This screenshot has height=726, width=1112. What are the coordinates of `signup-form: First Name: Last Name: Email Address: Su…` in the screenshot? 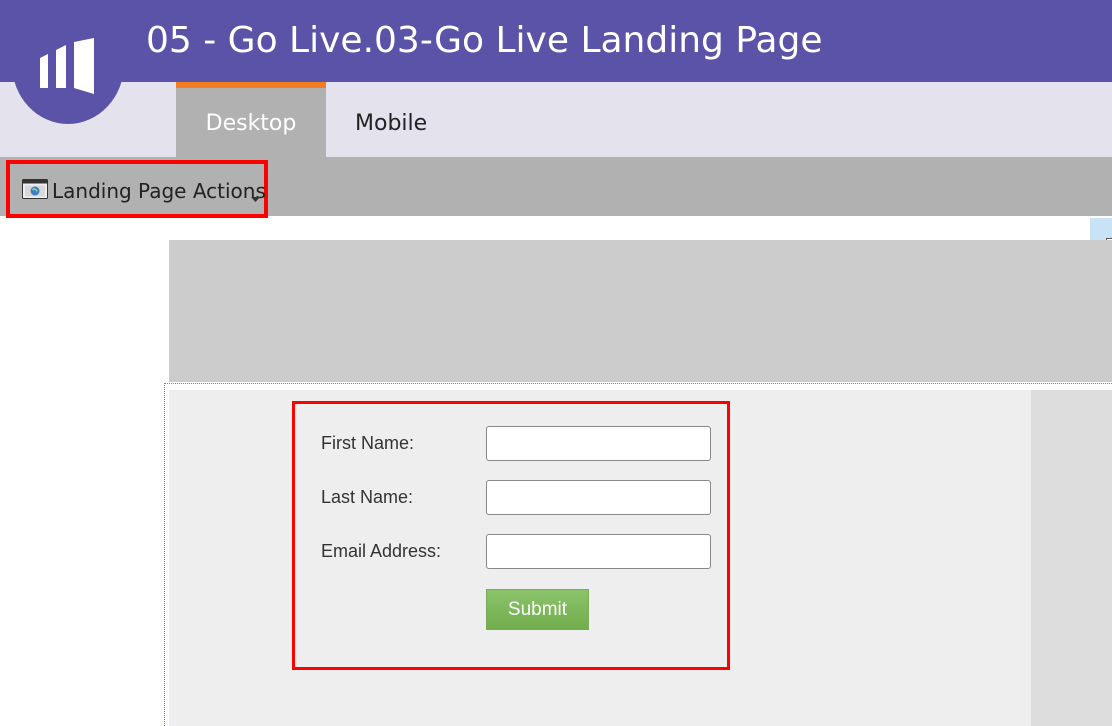 It's located at (511, 535).